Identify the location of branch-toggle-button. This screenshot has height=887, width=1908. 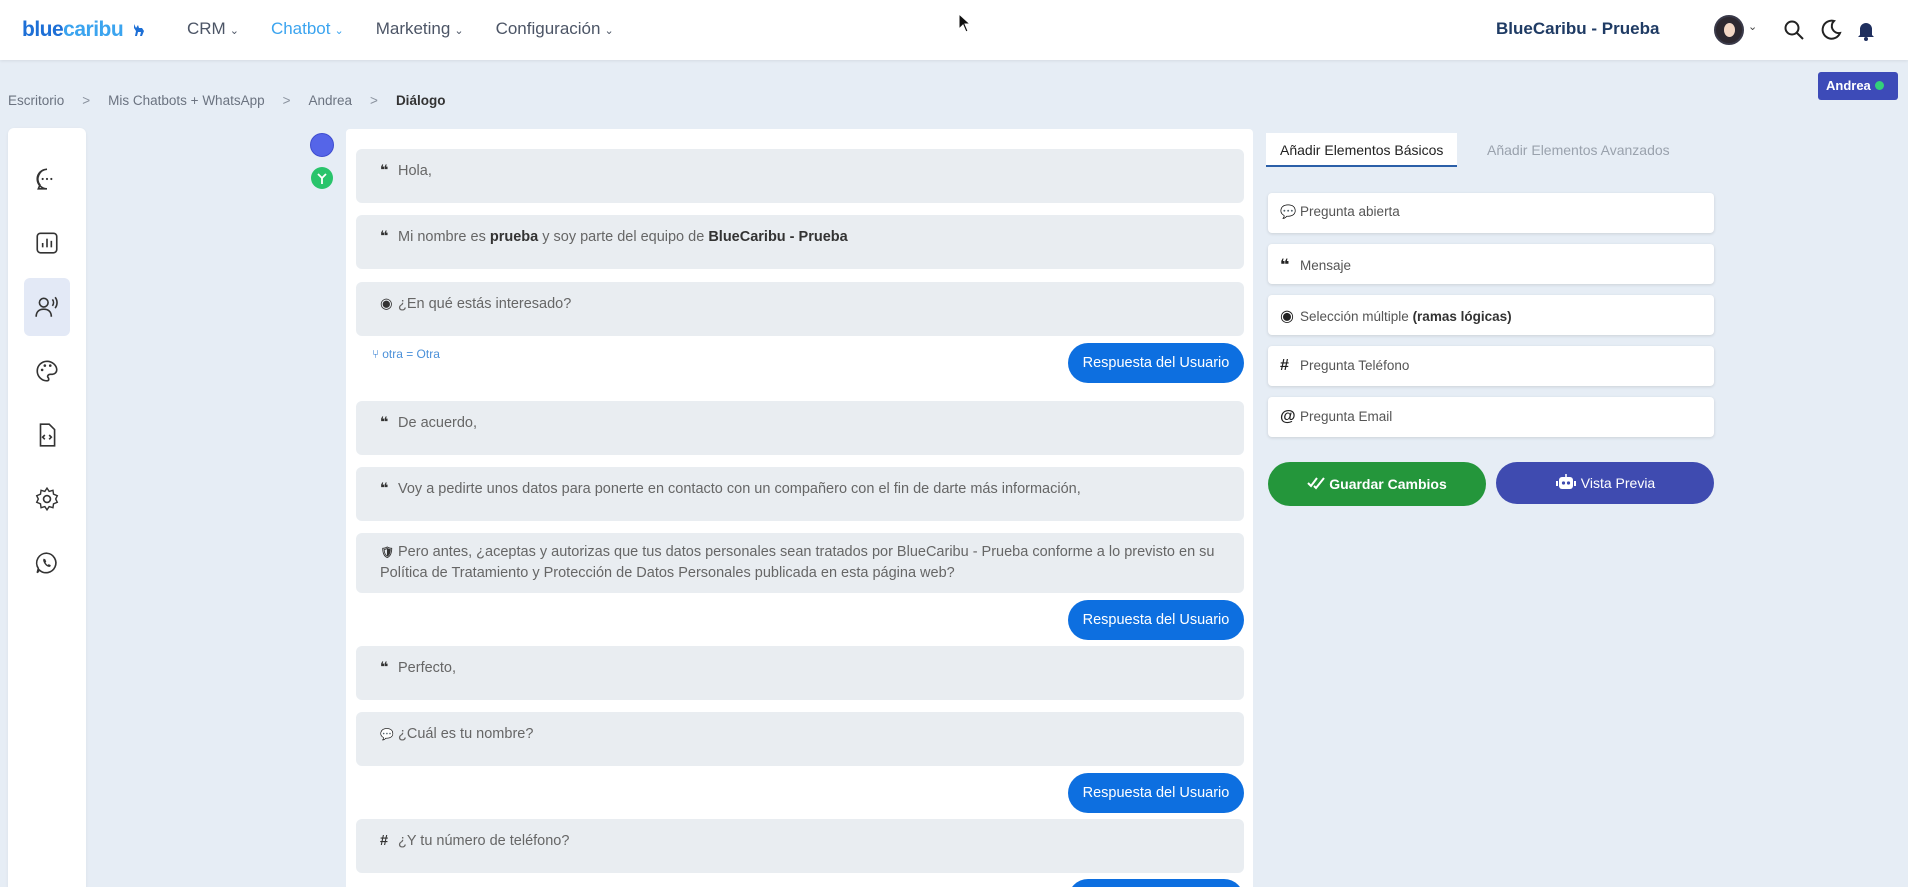
(322, 178).